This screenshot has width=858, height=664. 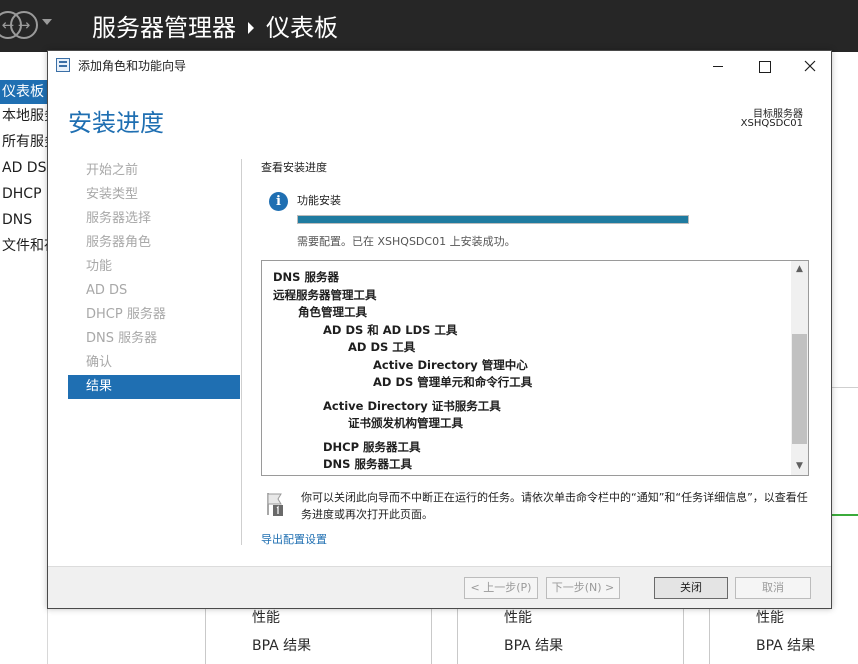 What do you see at coordinates (367, 464) in the screenshot?
I see `result-item: DNS 服务器工具` at bounding box center [367, 464].